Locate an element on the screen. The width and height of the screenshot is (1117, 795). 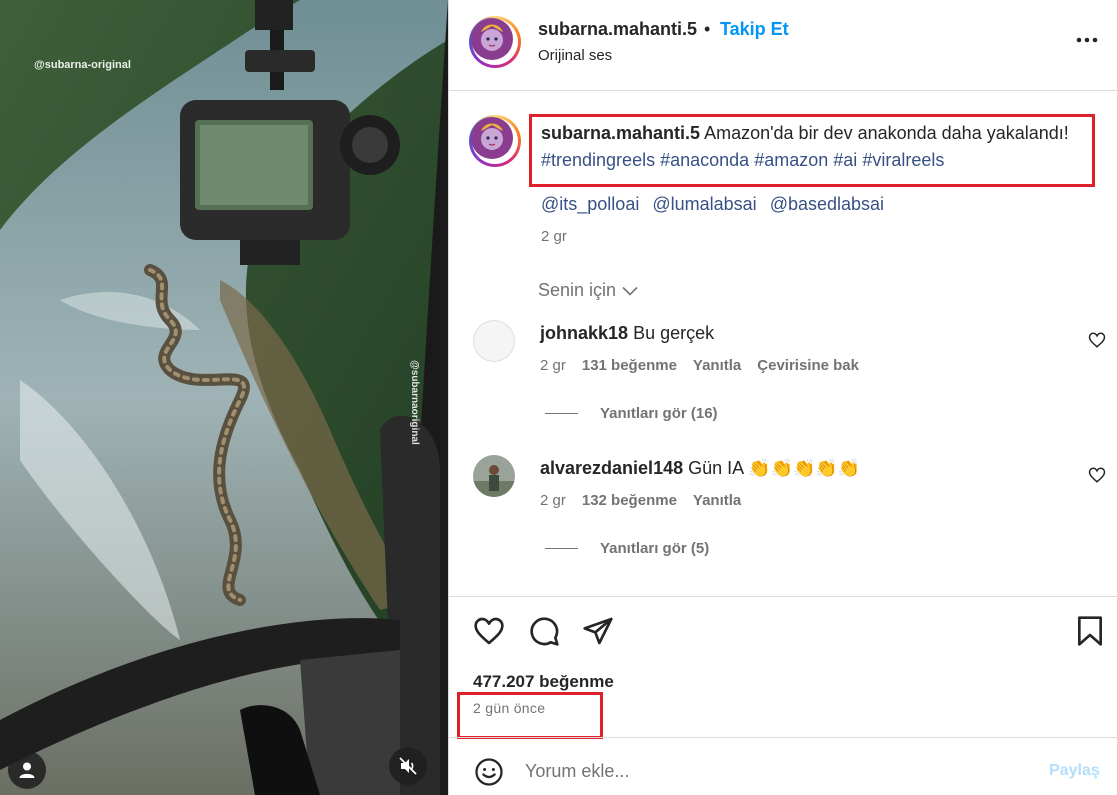
comment-icon is located at coordinates (544, 631).